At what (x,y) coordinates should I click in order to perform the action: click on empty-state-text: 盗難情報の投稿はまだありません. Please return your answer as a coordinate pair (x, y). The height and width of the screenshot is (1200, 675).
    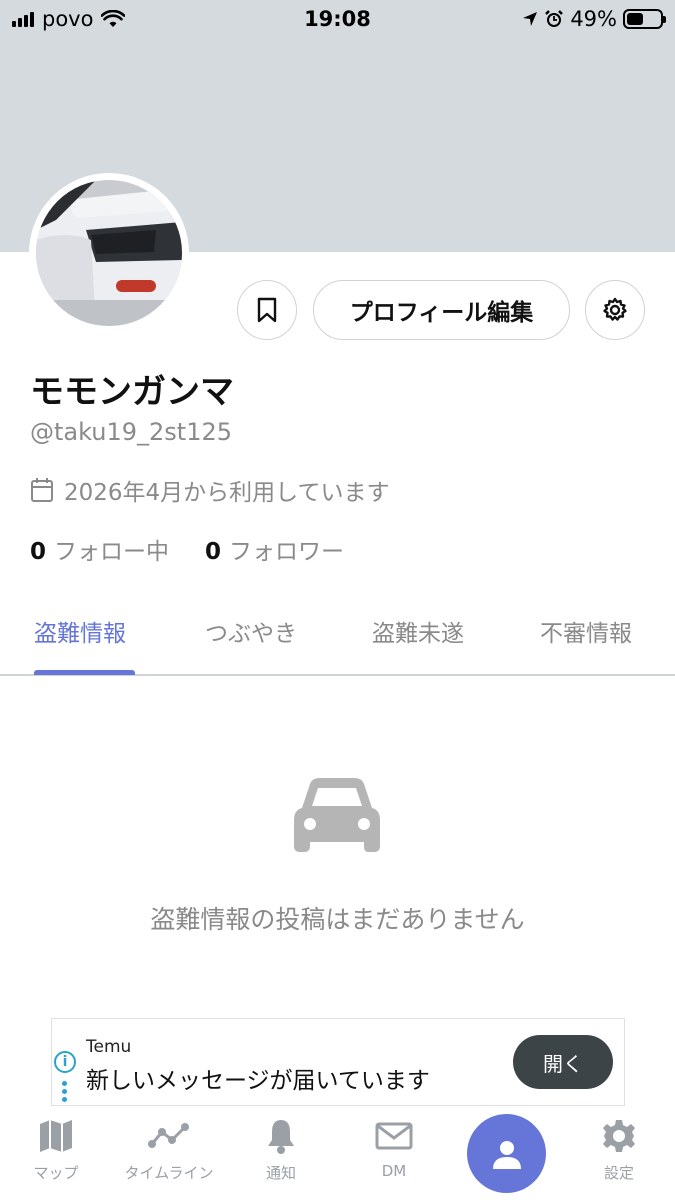
    Looking at the image, I should click on (337, 919).